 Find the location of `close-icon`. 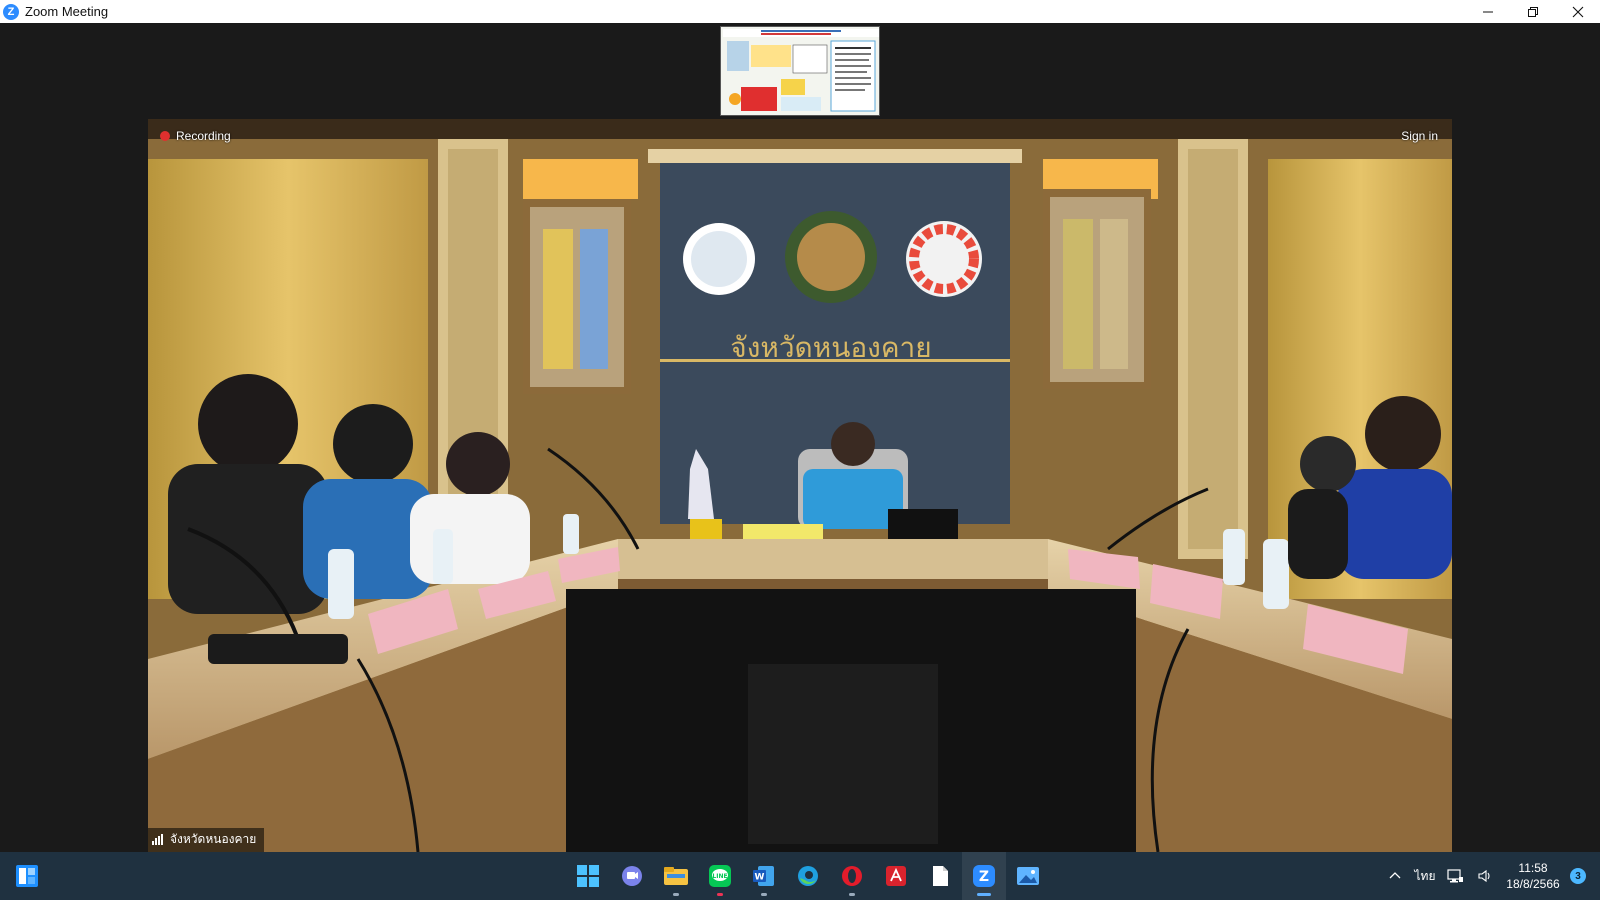

close-icon is located at coordinates (1577, 11).